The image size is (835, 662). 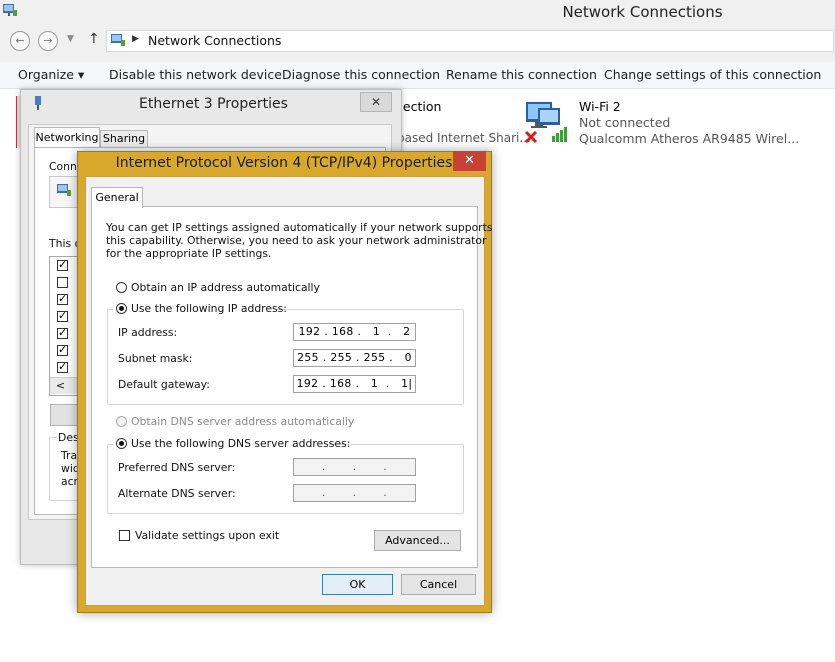 I want to click on component-checkbox-3: ✓, so click(x=62, y=298).